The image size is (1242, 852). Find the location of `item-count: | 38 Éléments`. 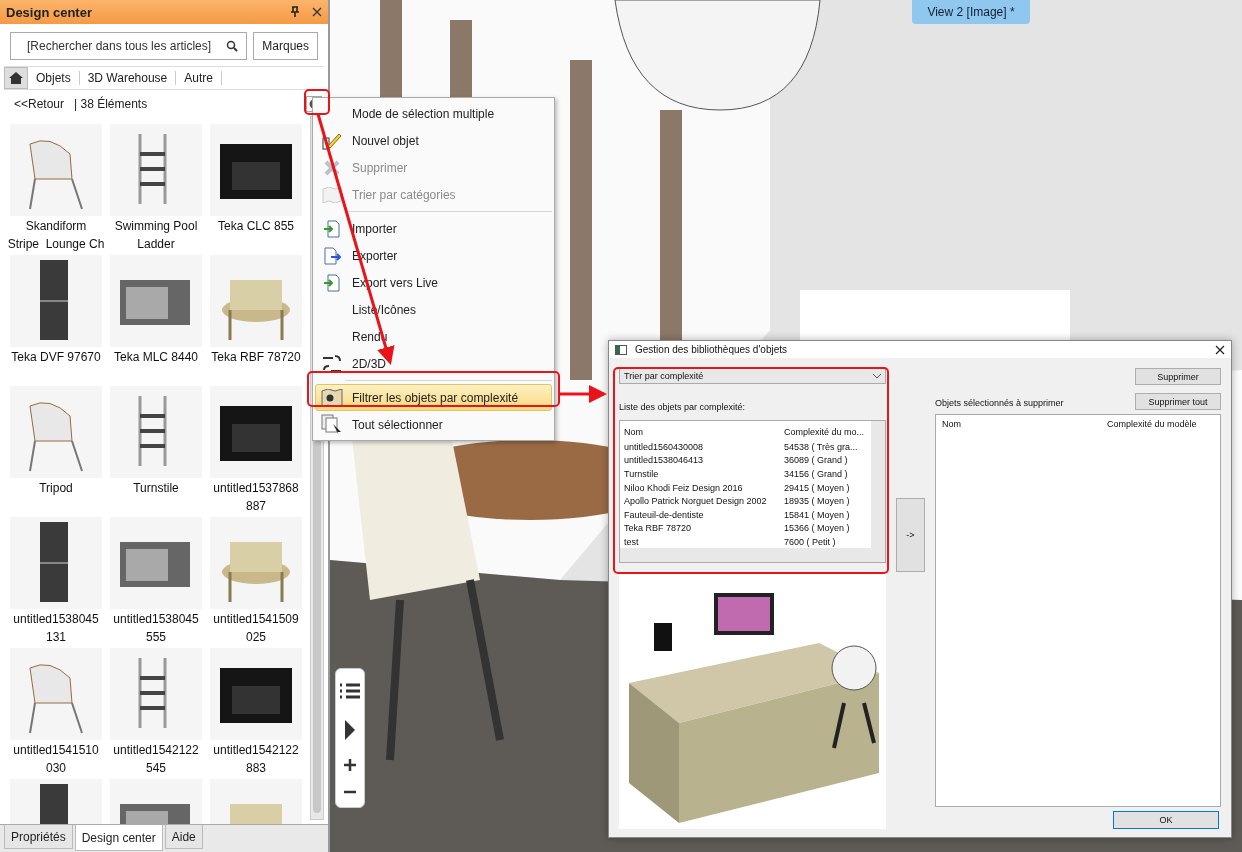

item-count: | 38 Éléments is located at coordinates (111, 104).